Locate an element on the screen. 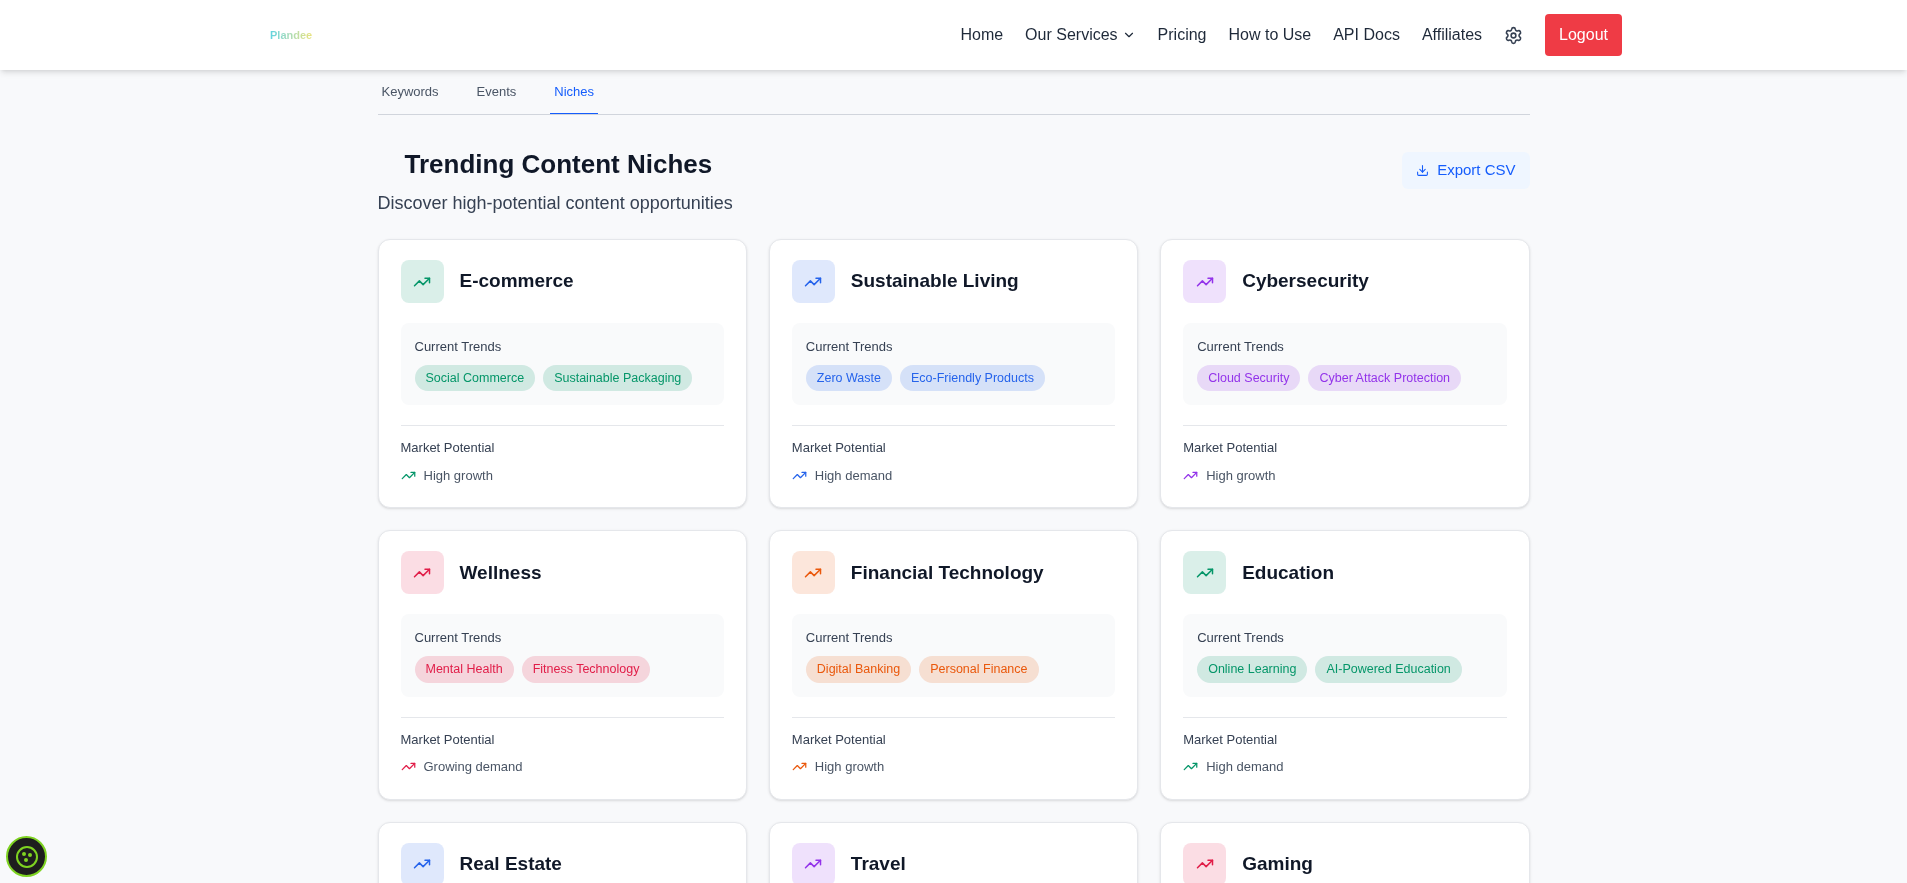  niche-title: Financial Technology is located at coordinates (947, 572).